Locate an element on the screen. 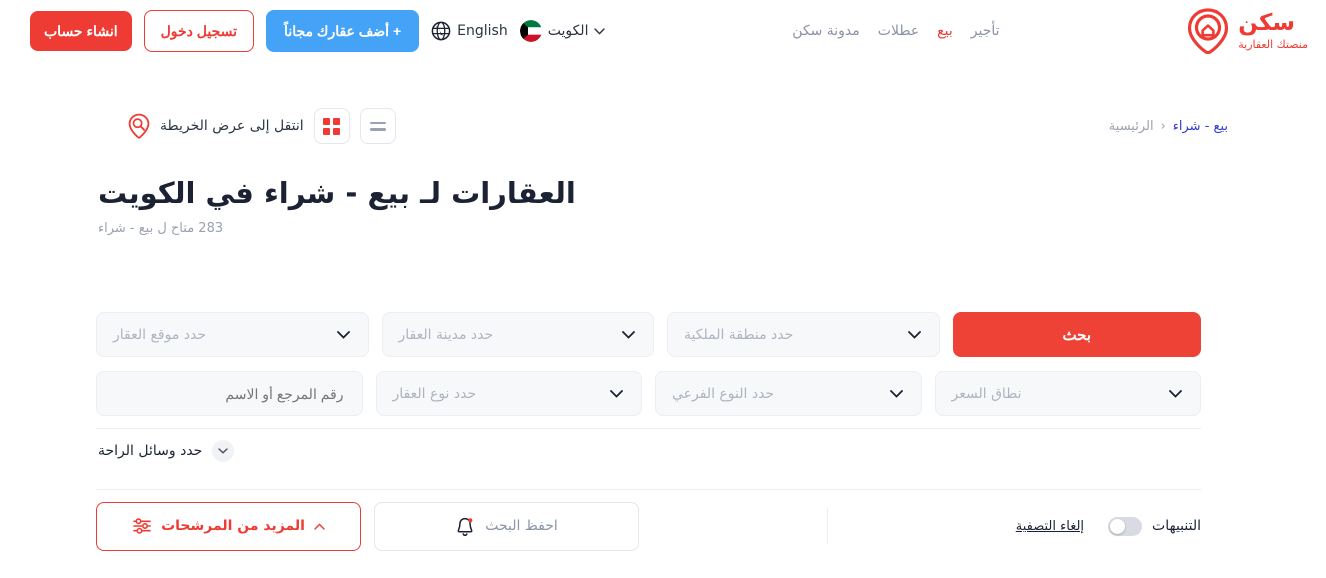  alerts-label: التنبيهات is located at coordinates (1176, 526).